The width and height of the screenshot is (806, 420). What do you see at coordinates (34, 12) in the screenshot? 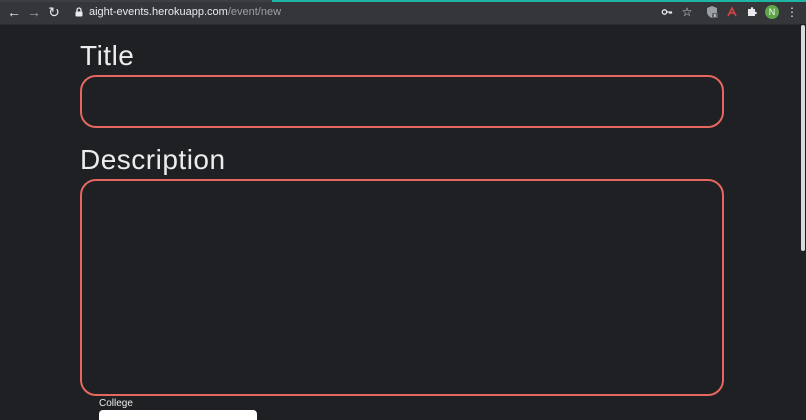
I see `forward-icon: →` at bounding box center [34, 12].